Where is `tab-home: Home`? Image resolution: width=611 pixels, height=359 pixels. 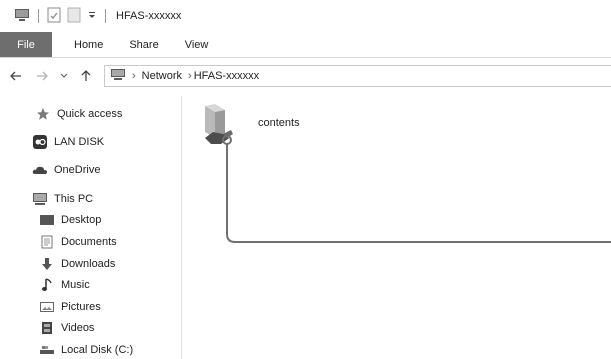 tab-home: Home is located at coordinates (88, 44).